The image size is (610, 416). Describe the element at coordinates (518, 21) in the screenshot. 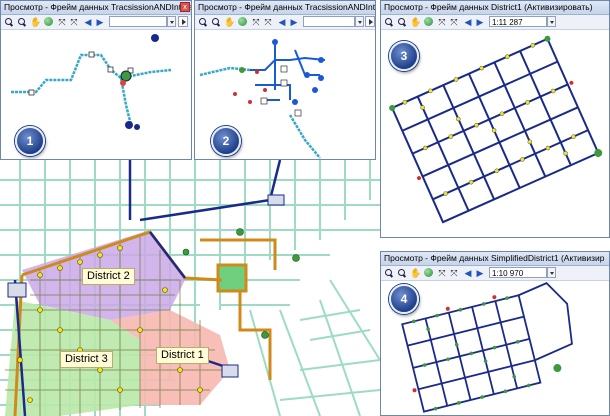

I see `scale-field: 1:11 287` at that location.